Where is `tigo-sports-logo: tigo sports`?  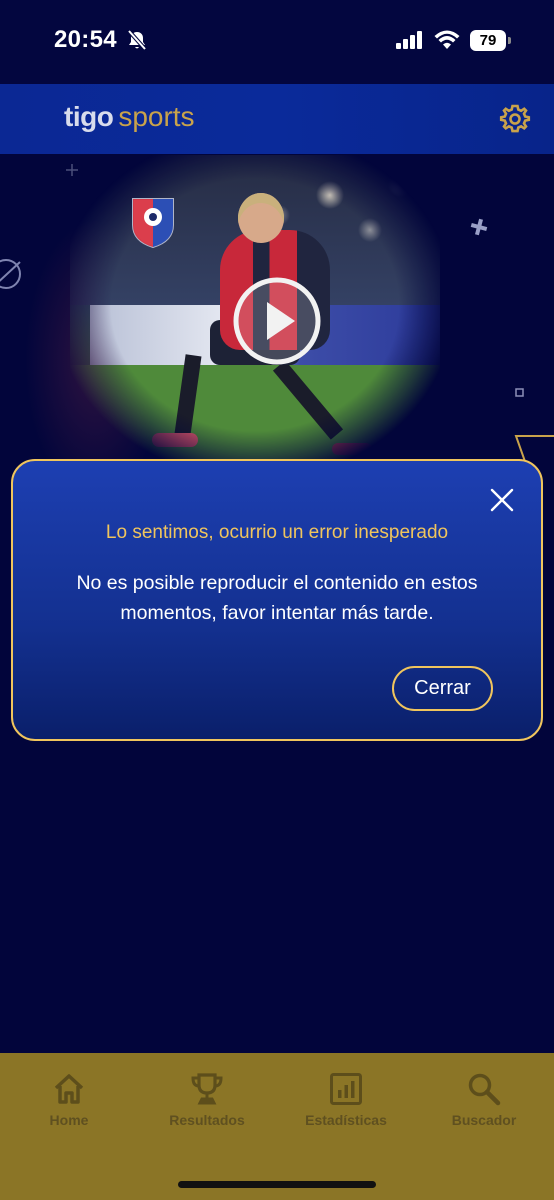
tigo-sports-logo: tigo sports is located at coordinates (129, 117).